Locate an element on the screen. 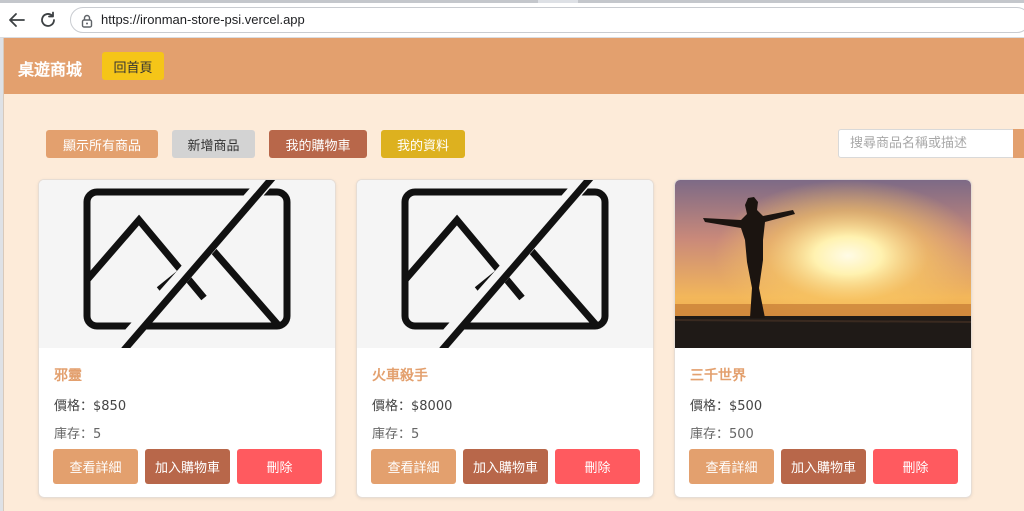 This screenshot has width=1024, height=511. sunset-silhouette-photo is located at coordinates (823, 264).